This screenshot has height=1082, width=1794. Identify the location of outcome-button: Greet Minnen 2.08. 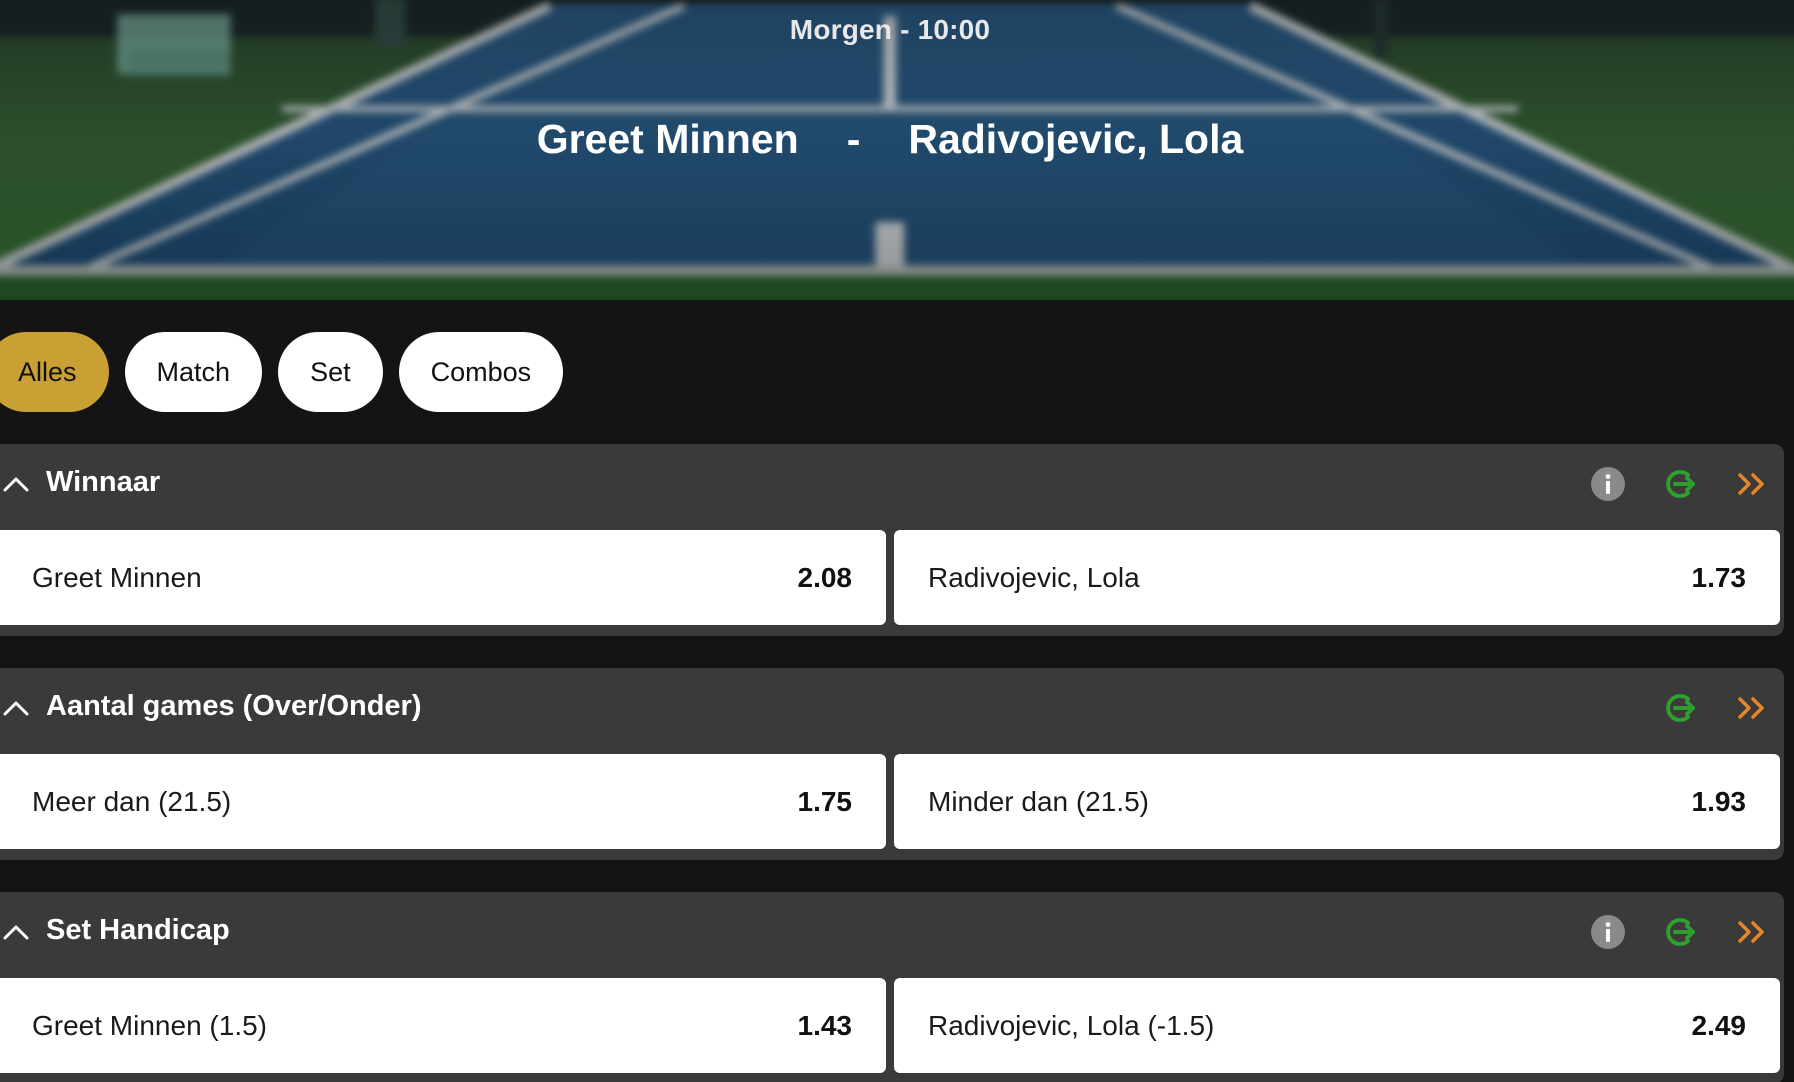
(443, 577).